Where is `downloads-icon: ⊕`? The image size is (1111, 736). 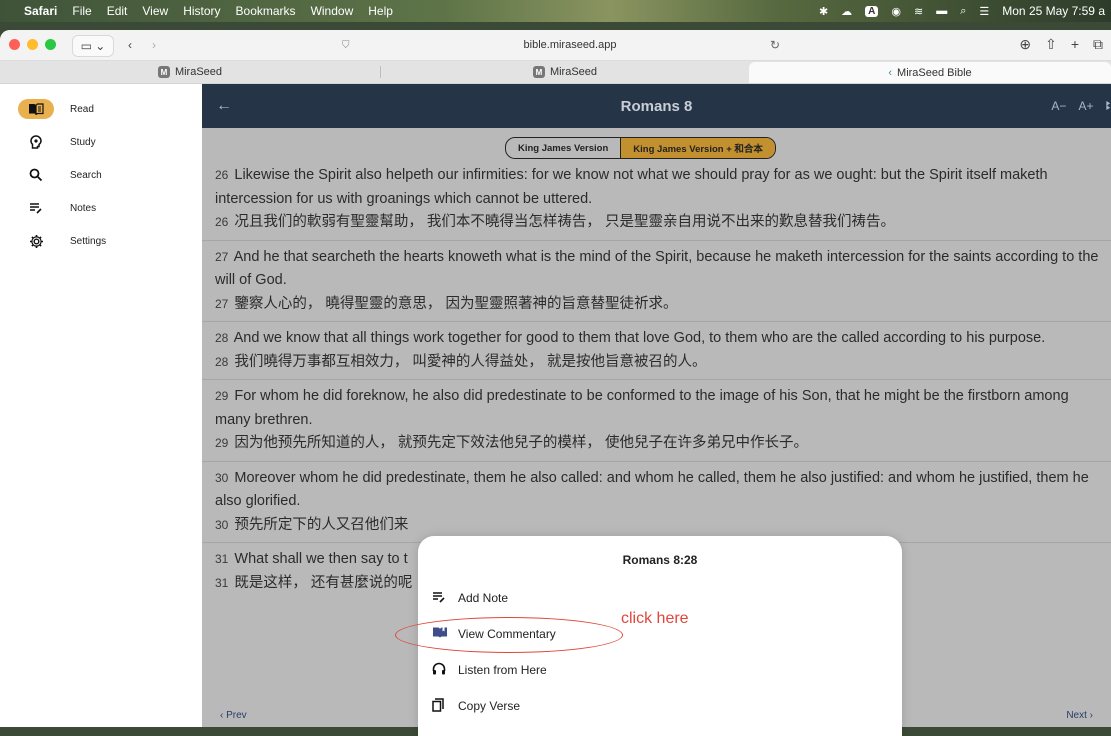
downloads-icon: ⊕ is located at coordinates (1025, 44).